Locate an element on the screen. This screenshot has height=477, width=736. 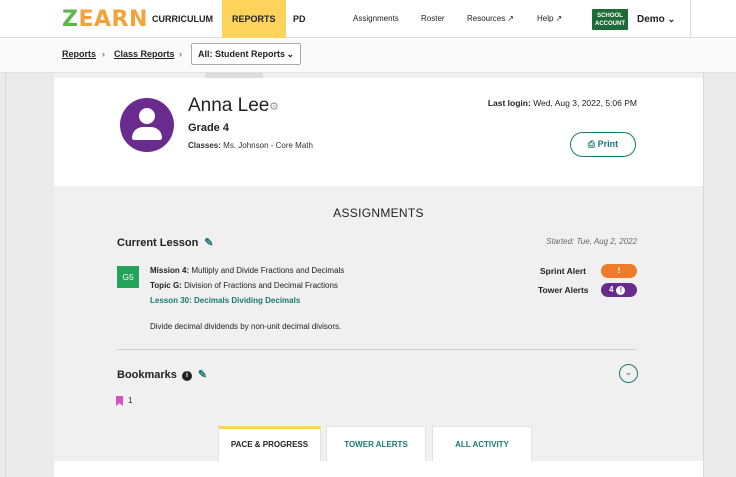
lesson-link: Lesson 30: Decimals Dividing Decimals is located at coordinates (225, 300).